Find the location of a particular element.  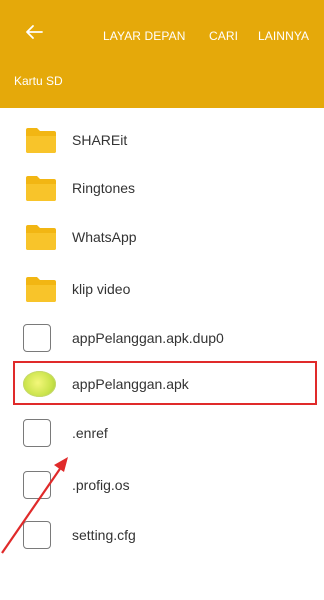

list-item-apppelanggan-dup0: appPelanggan.apk.dup0 is located at coordinates (162, 339).